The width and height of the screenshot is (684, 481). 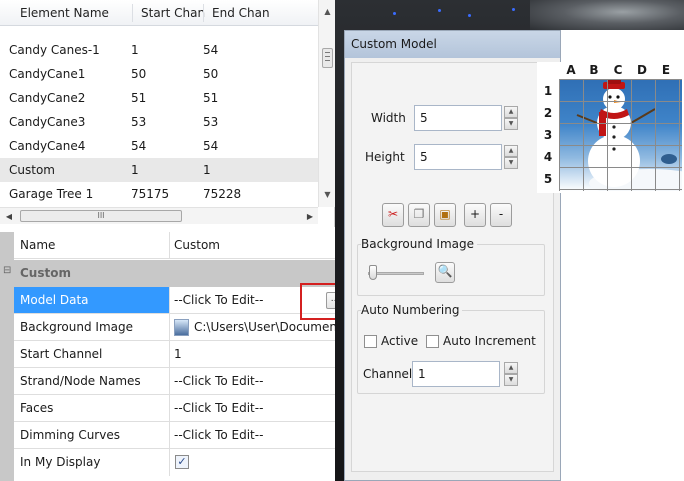 I want to click on snowman-background-image, so click(x=620, y=135).